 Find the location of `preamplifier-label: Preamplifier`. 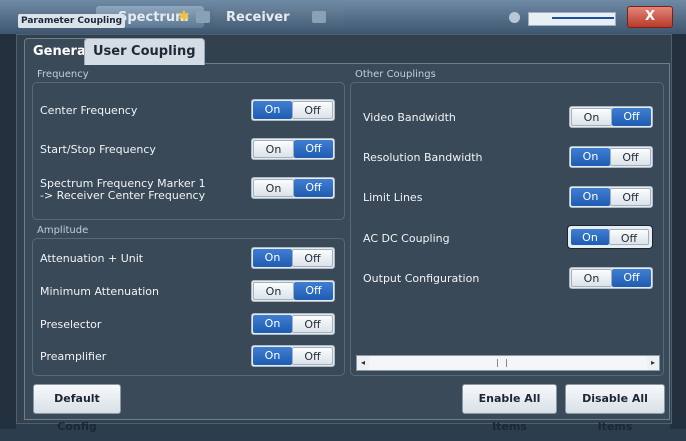

preamplifier-label: Preamplifier is located at coordinates (73, 356).